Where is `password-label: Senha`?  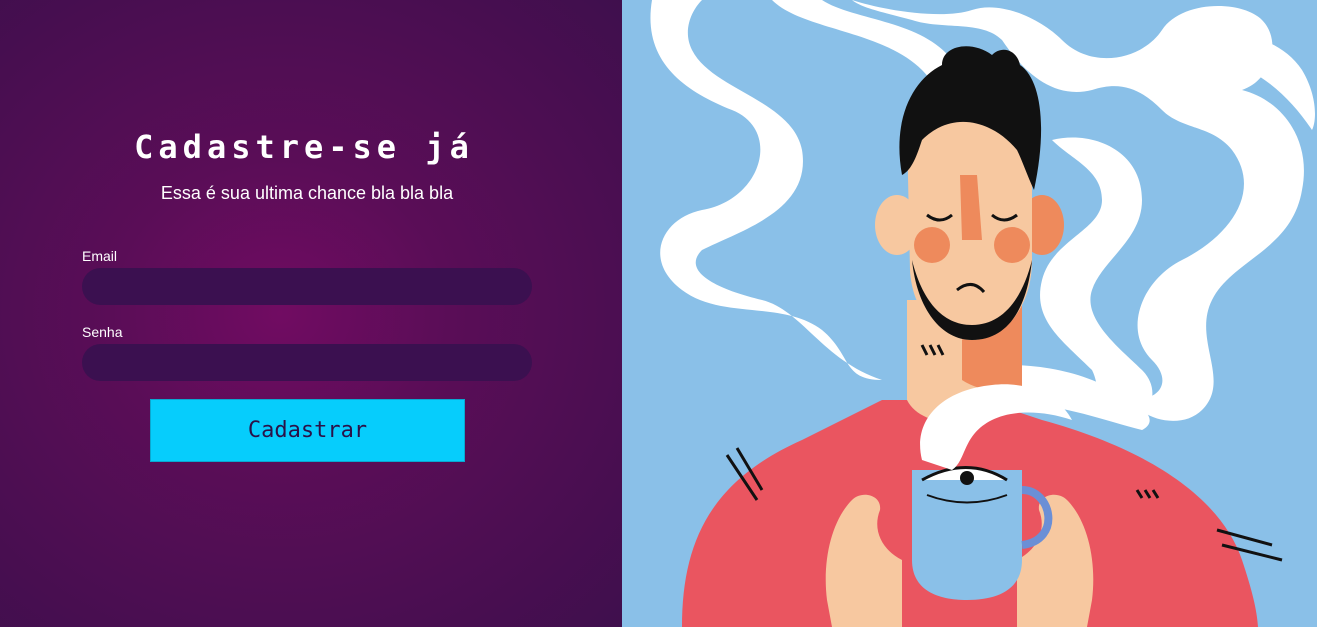 password-label: Senha is located at coordinates (102, 332).